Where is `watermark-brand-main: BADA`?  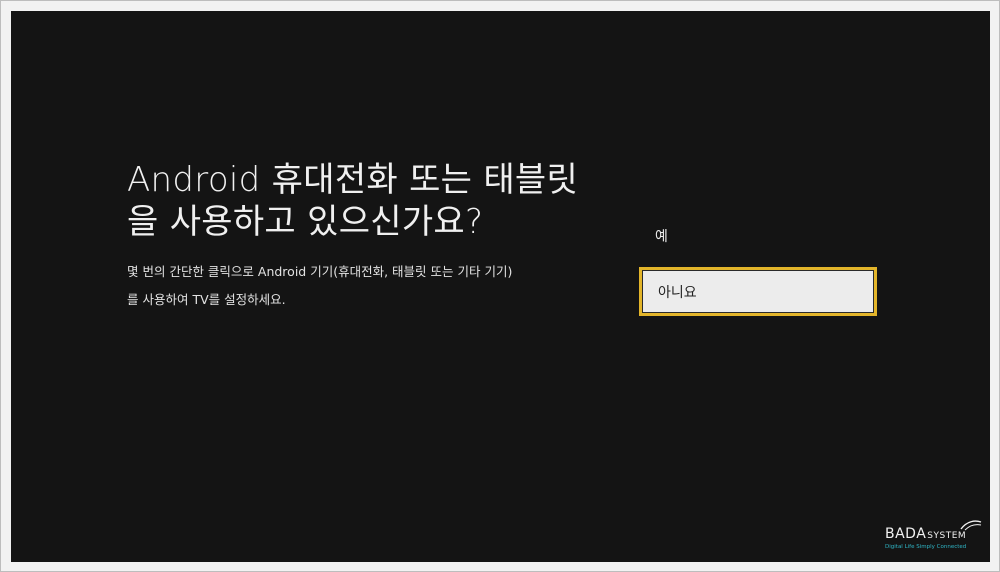 watermark-brand-main: BADA is located at coordinates (906, 534).